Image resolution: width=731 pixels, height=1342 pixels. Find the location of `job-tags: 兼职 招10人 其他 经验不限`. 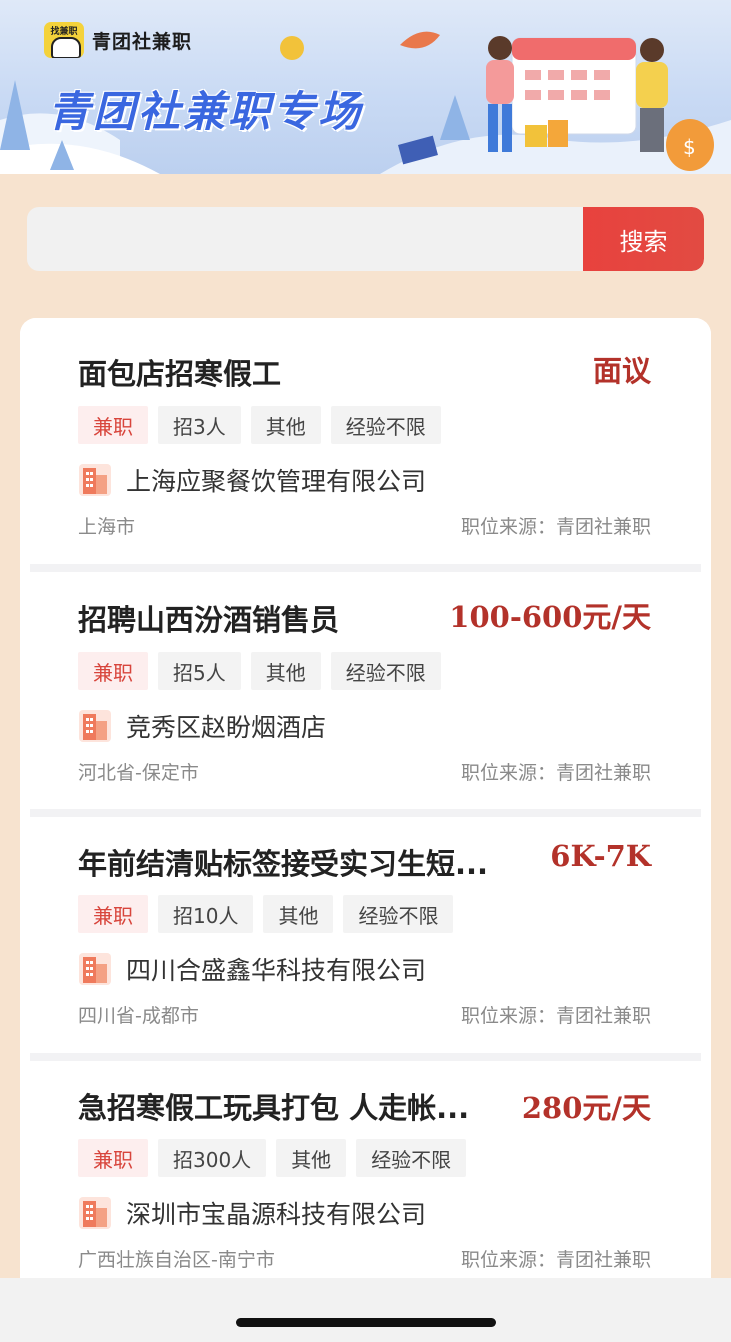

job-tags: 兼职 招10人 其他 经验不限 is located at coordinates (266, 914).